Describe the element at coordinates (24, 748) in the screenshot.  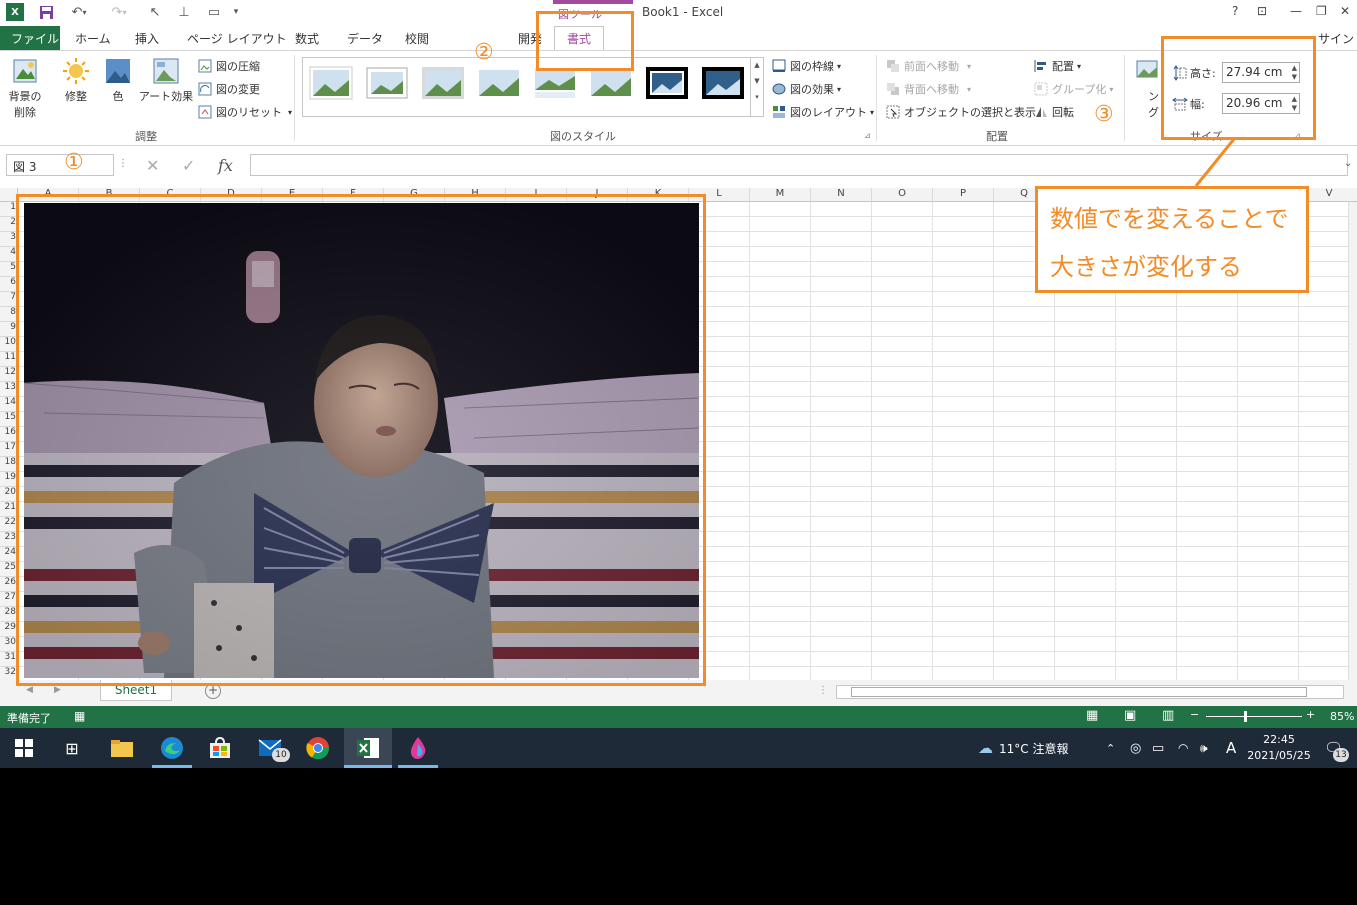
I see `start-button` at that location.